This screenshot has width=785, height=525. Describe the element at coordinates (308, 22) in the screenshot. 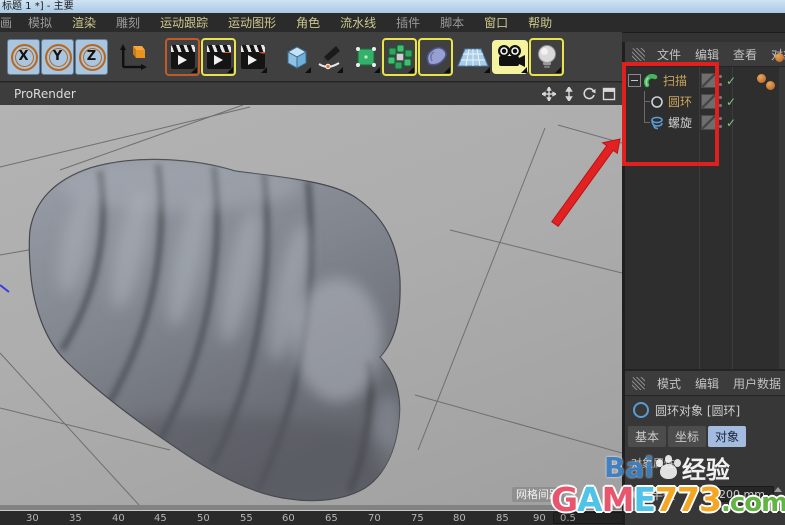

I see `menu-item-character: 角色` at that location.